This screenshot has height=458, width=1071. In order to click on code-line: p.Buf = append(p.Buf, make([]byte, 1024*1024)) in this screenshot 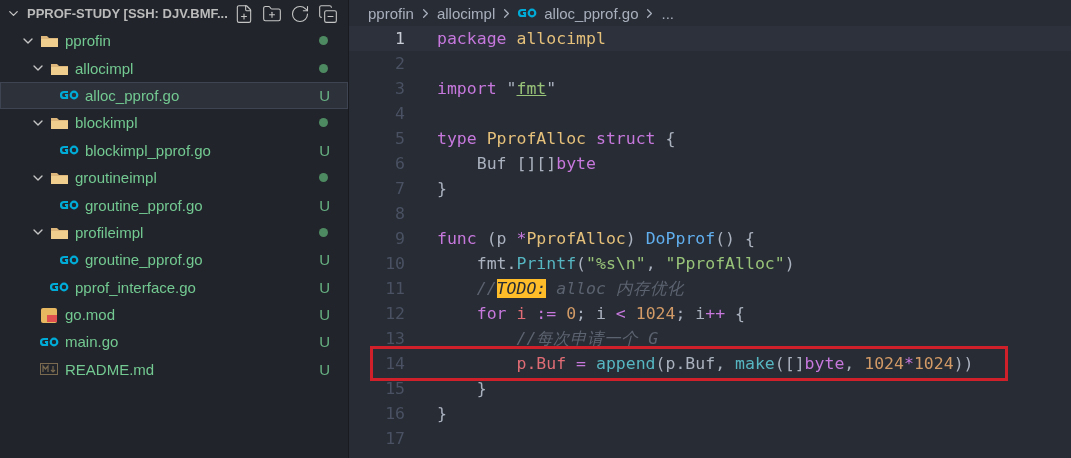, I will do `click(744, 363)`.